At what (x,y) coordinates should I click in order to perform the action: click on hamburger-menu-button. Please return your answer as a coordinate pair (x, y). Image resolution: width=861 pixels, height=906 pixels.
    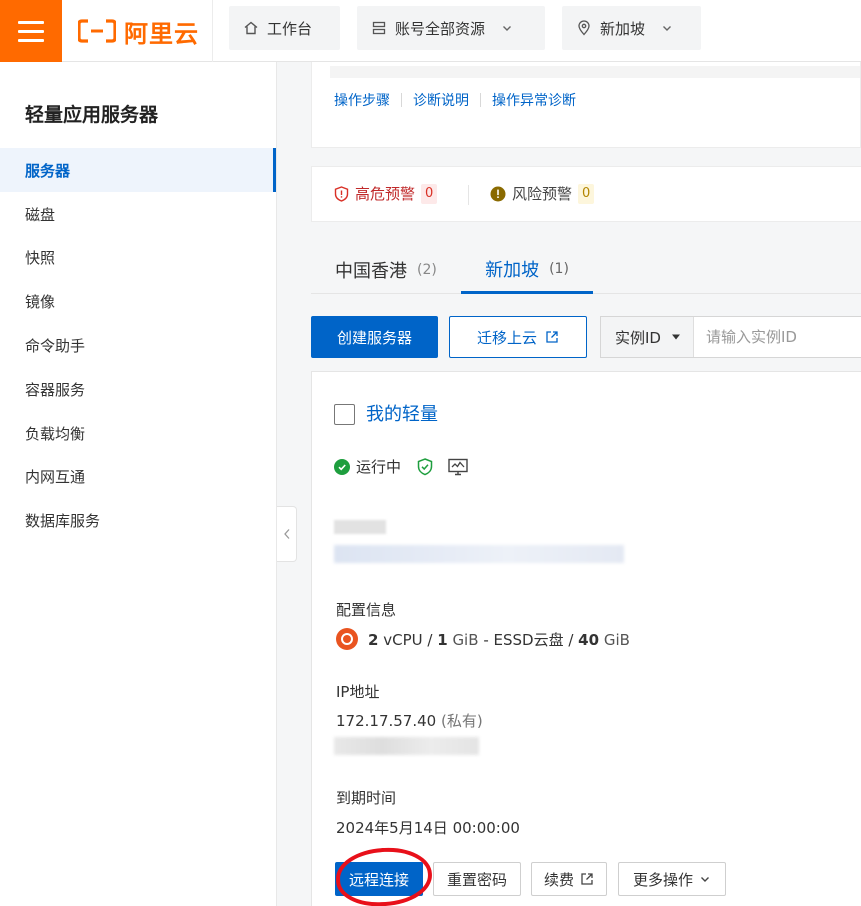
    Looking at the image, I should click on (31, 31).